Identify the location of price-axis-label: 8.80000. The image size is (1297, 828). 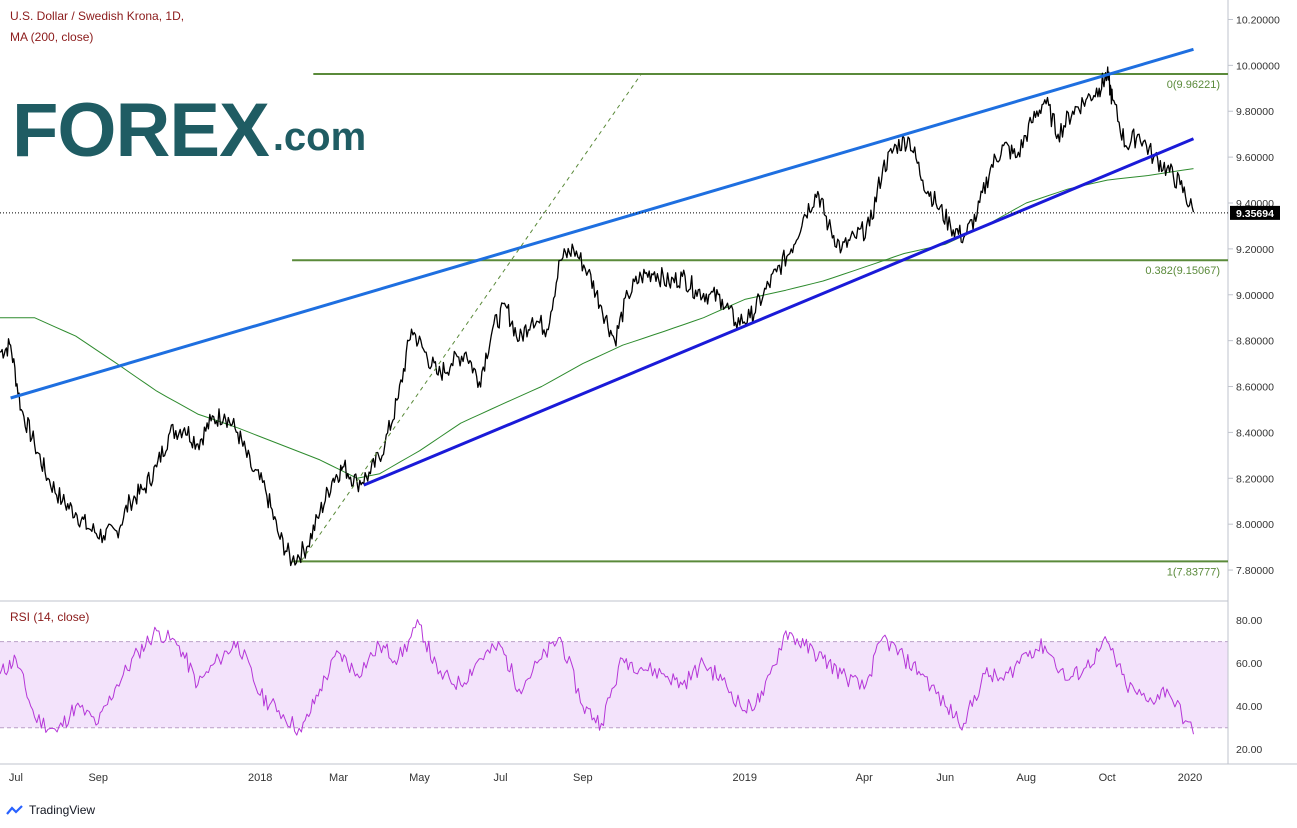
(1255, 342).